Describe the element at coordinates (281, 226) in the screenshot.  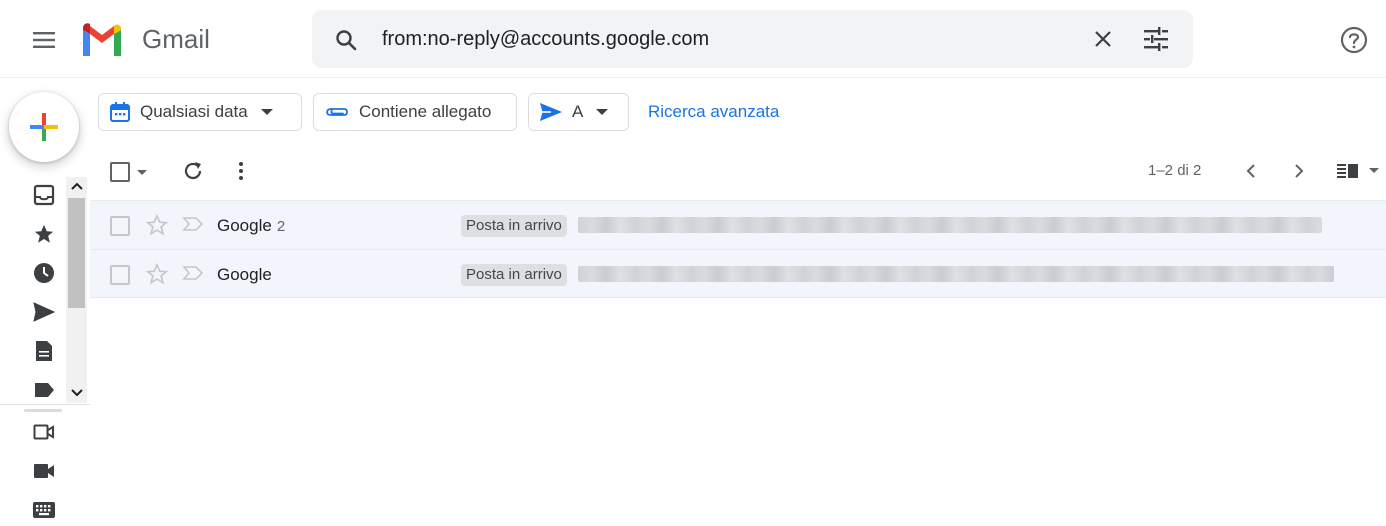
I see `thread-count: 2` at that location.